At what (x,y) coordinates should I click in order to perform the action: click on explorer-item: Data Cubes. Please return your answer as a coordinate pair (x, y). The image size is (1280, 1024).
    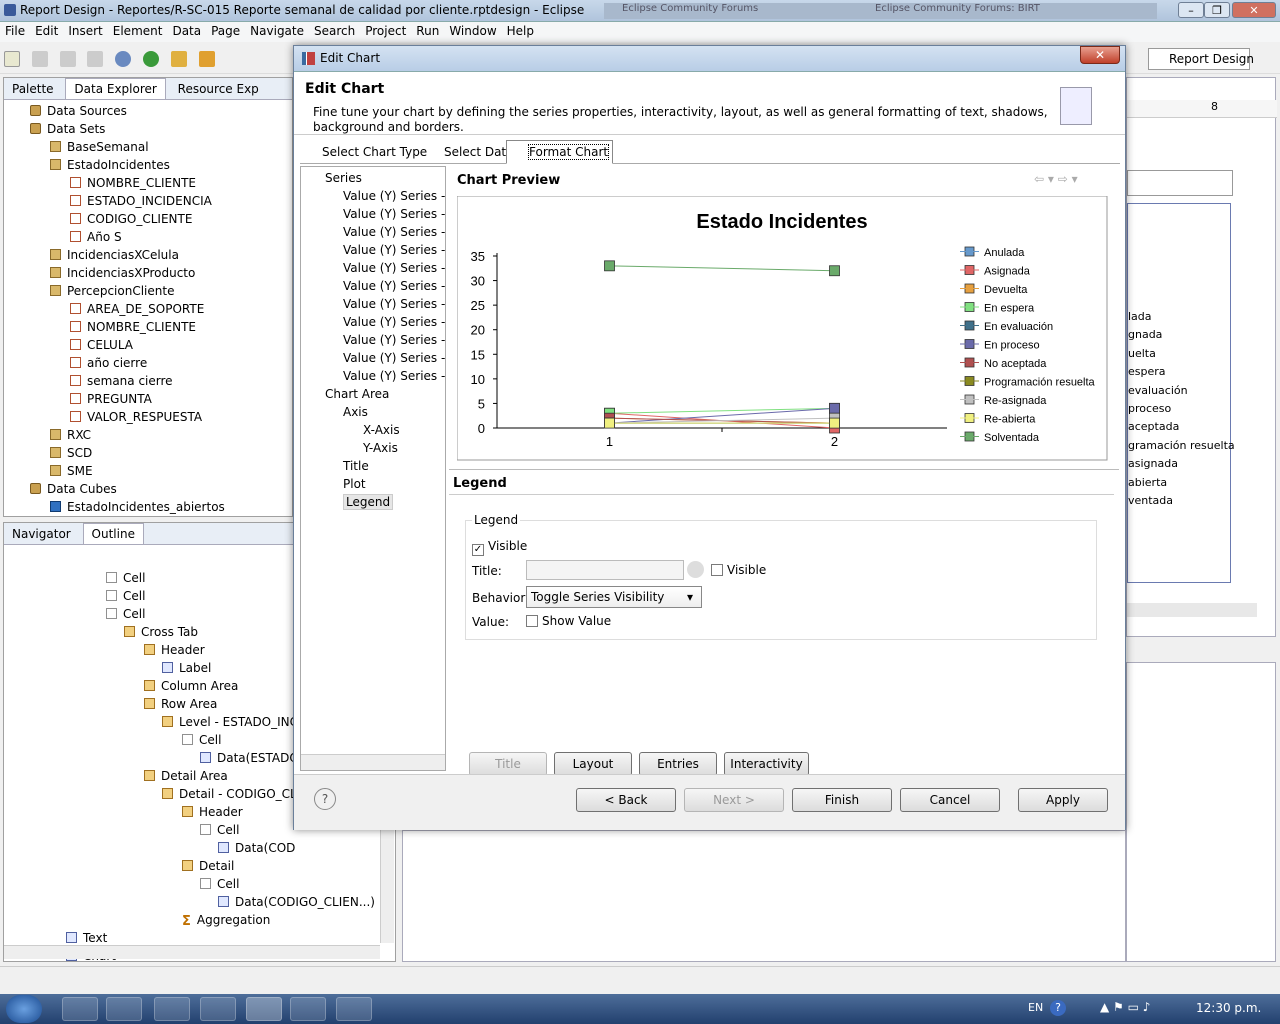
    Looking at the image, I should click on (148, 489).